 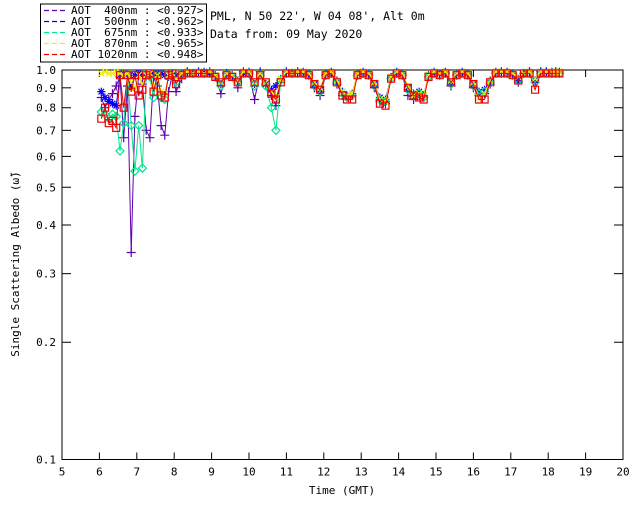 I want to click on x-tick-label: 5, so click(x=62, y=472).